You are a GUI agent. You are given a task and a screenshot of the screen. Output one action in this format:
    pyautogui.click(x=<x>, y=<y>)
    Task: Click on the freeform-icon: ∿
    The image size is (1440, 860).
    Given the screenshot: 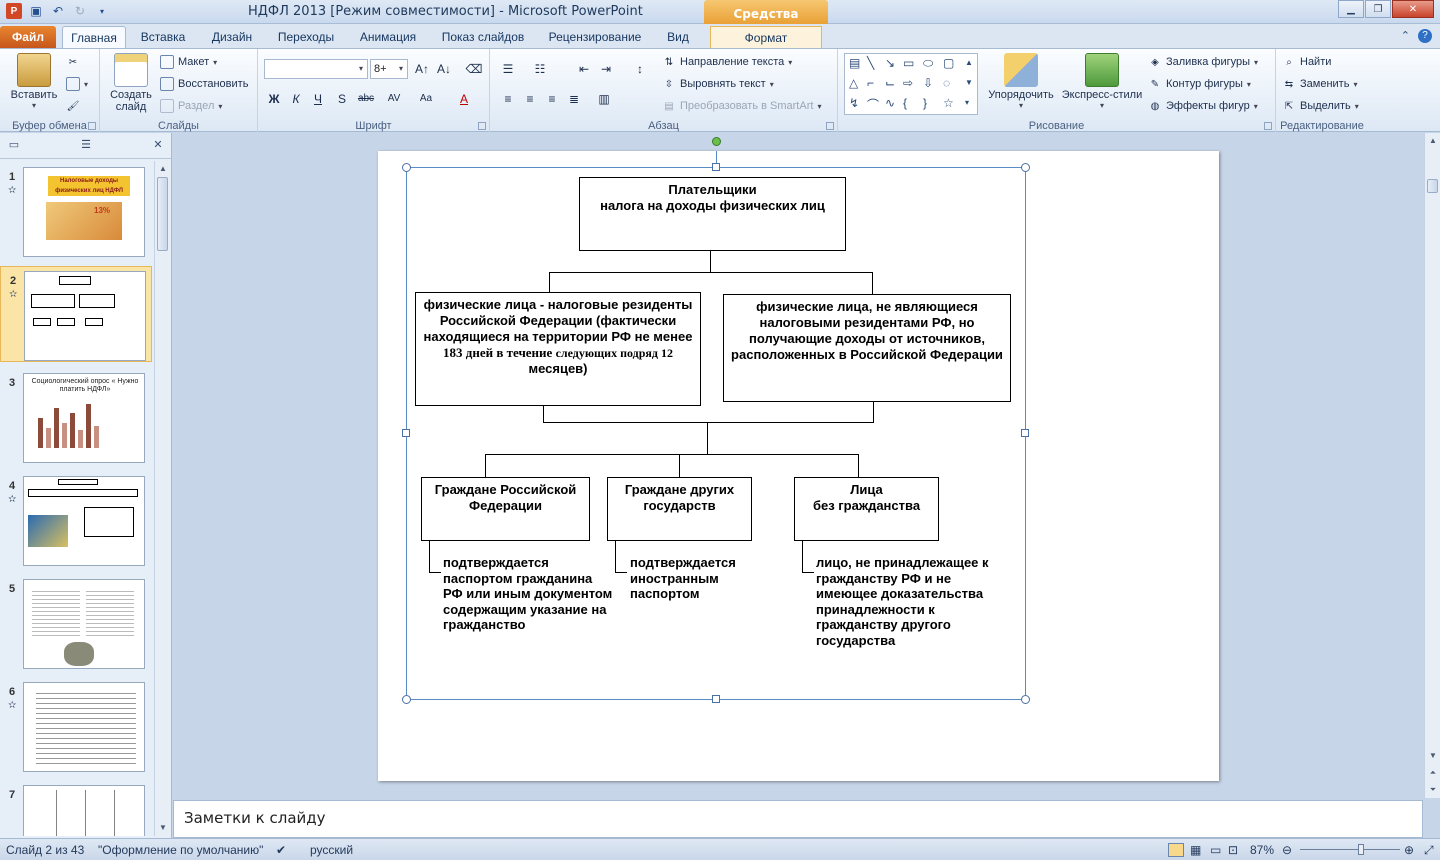 What is the action you would take?
    pyautogui.click(x=890, y=103)
    